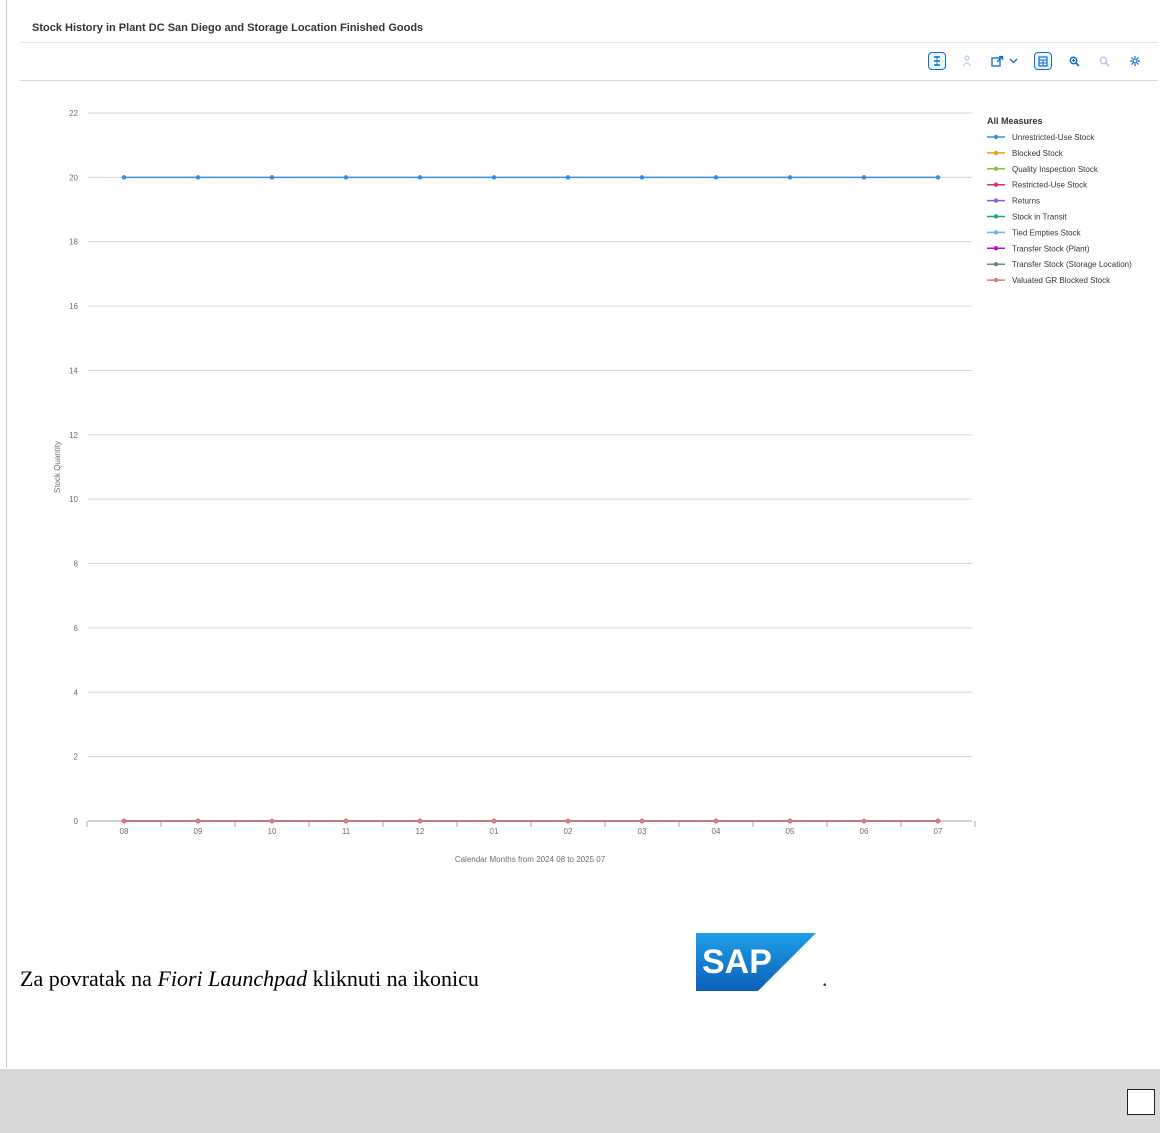  I want to click on legend-item-label: Blocked Stock, so click(1038, 153).